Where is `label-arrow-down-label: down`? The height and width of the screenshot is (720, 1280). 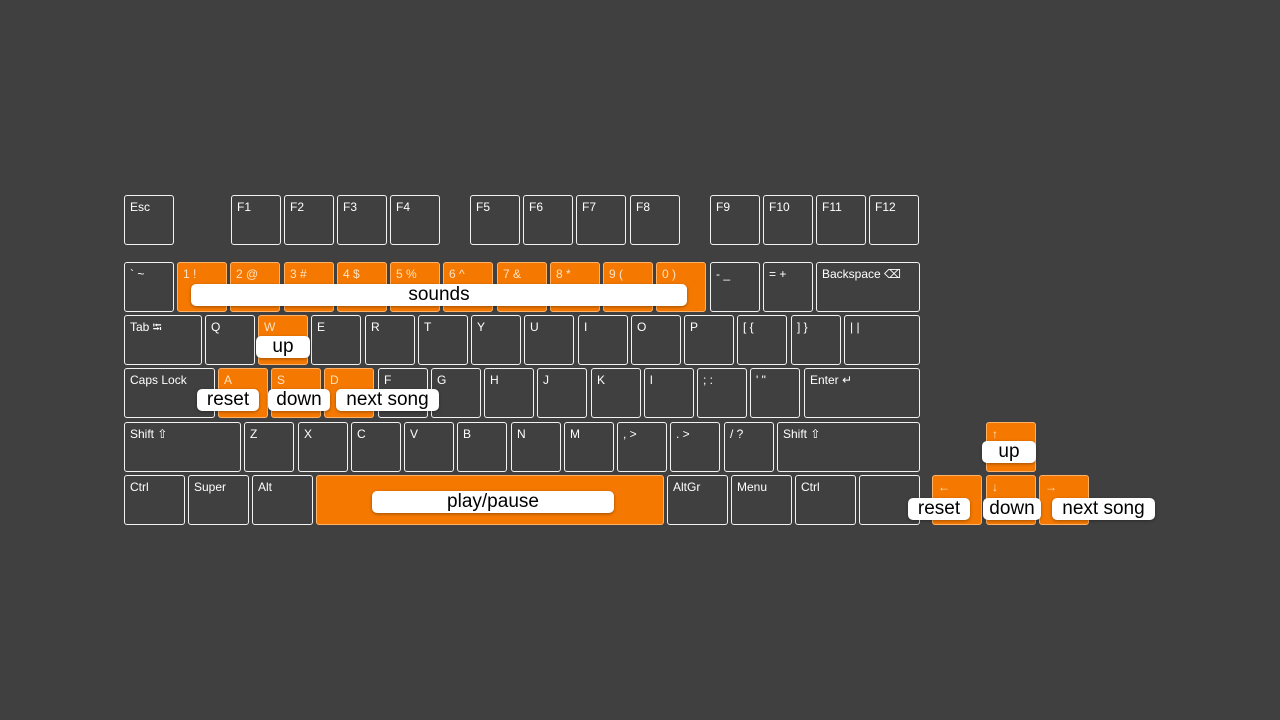
label-arrow-down-label: down is located at coordinates (1012, 509).